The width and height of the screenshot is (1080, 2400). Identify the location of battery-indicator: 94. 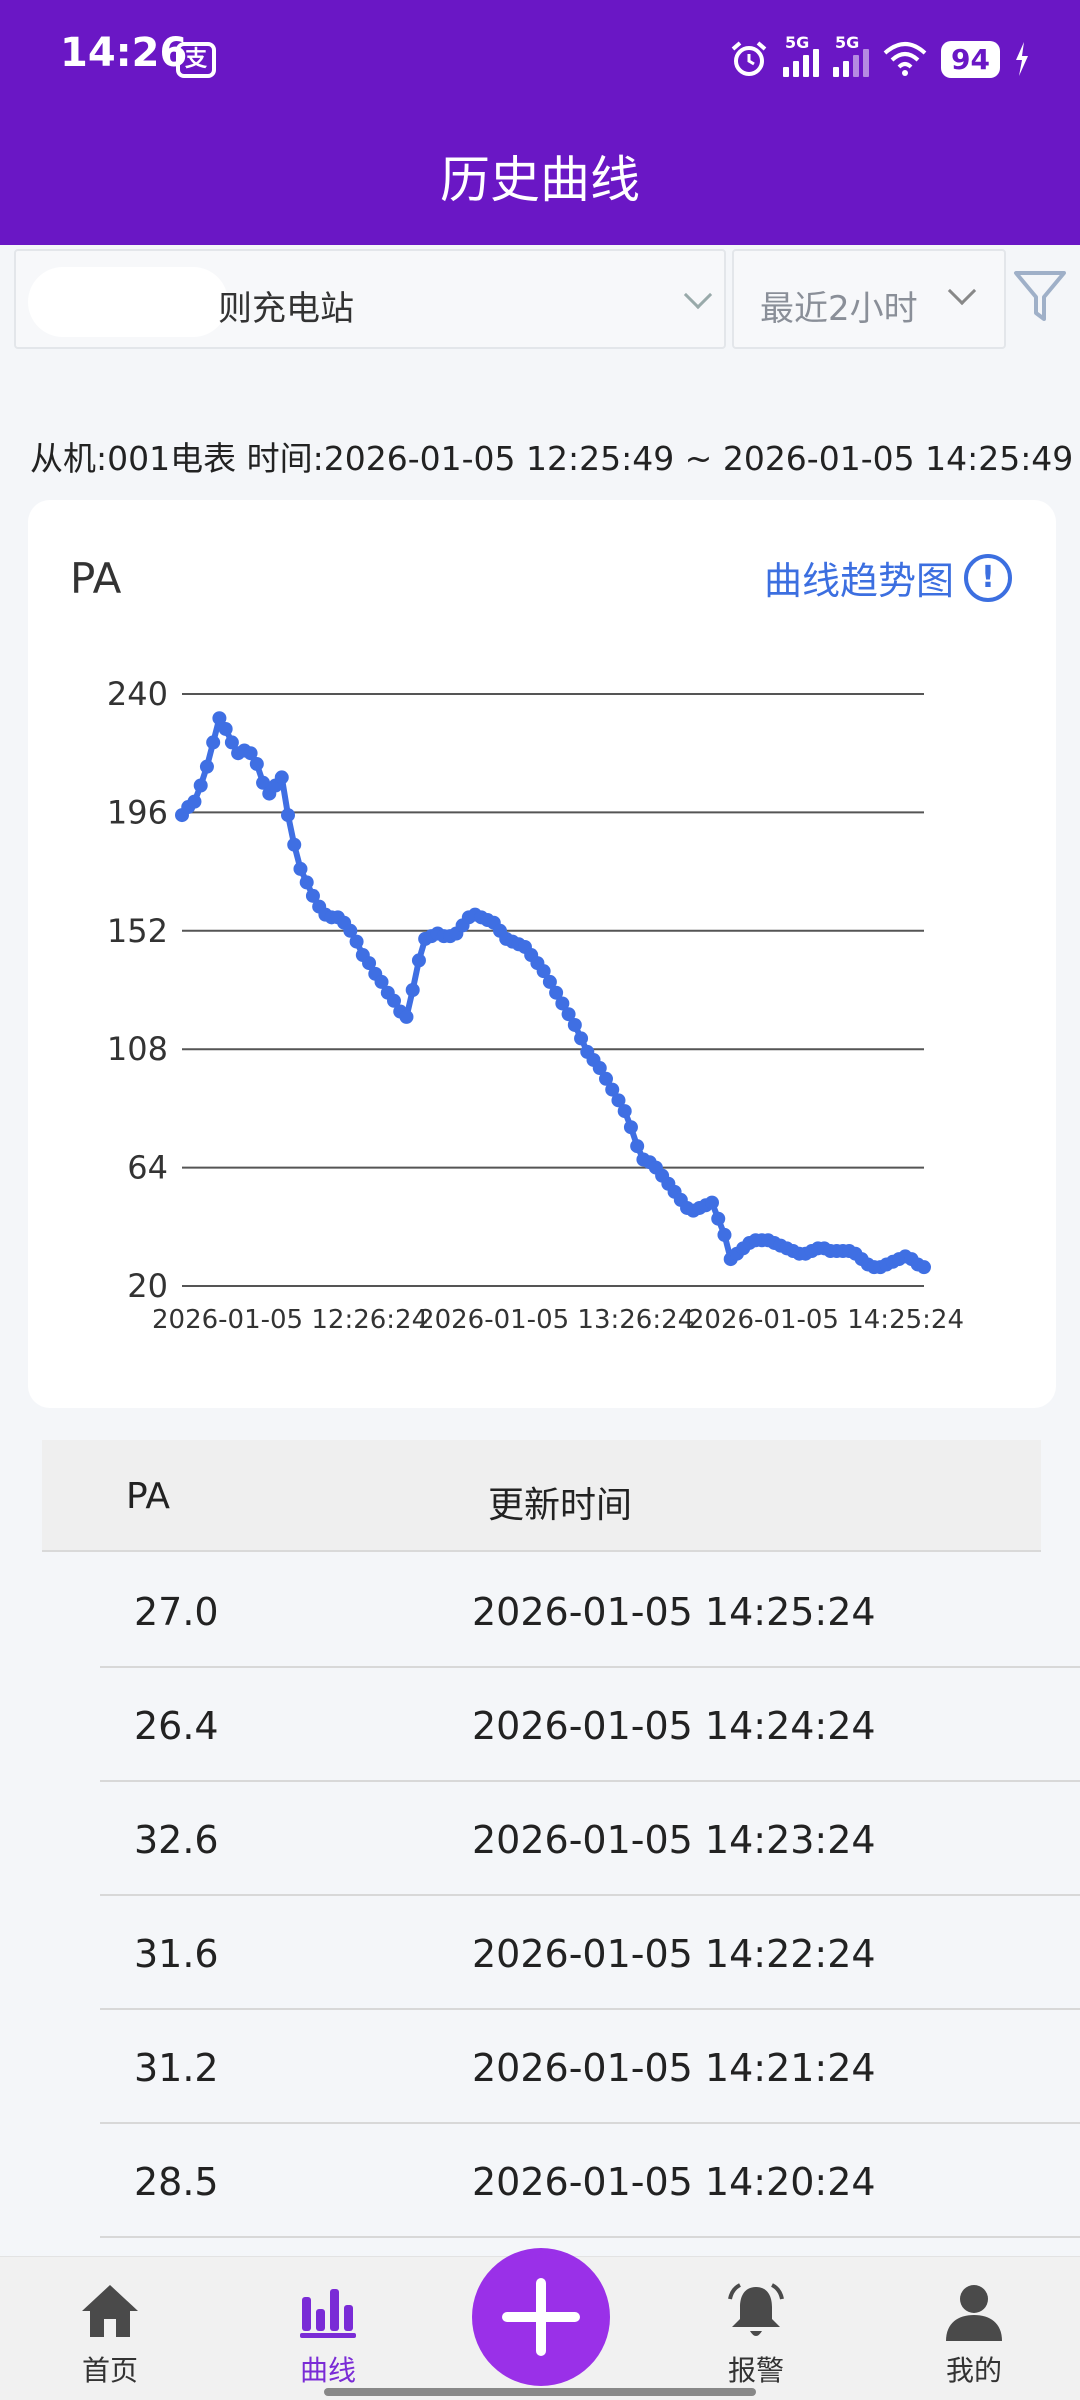
(970, 59).